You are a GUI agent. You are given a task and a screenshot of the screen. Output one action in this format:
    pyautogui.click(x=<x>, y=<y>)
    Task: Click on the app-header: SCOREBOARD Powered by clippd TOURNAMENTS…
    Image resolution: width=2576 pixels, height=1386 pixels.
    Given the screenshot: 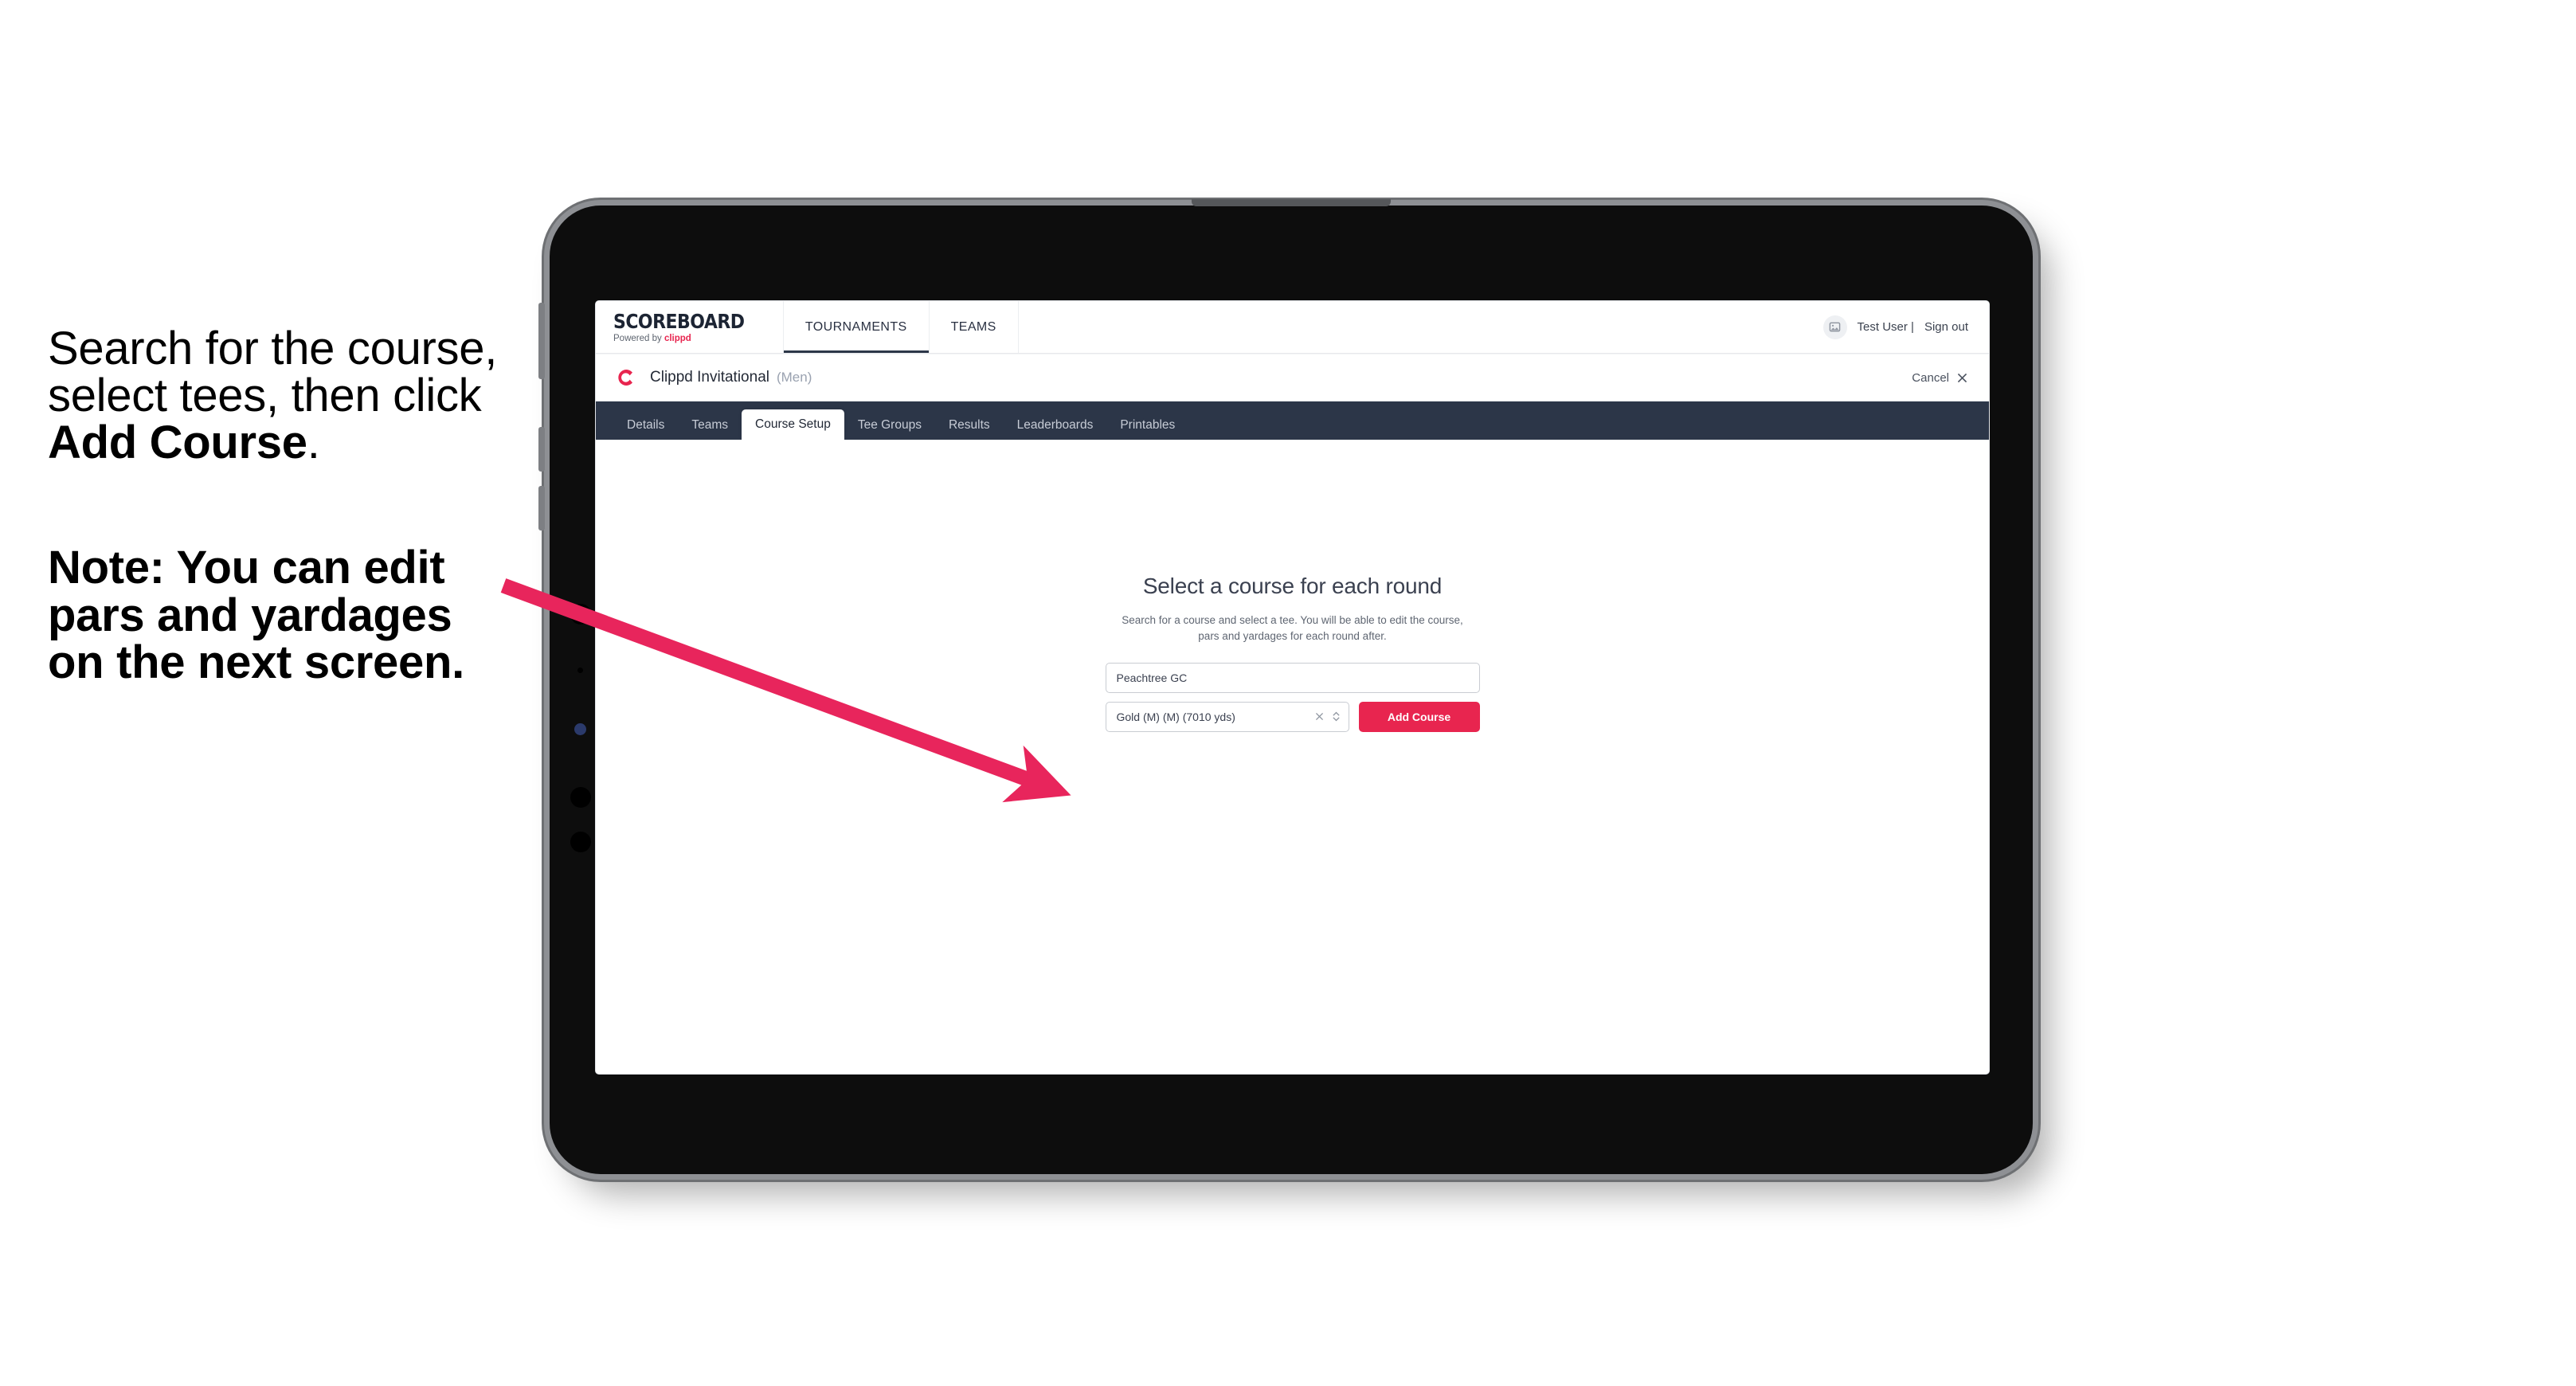 What is the action you would take?
    pyautogui.click(x=1292, y=327)
    